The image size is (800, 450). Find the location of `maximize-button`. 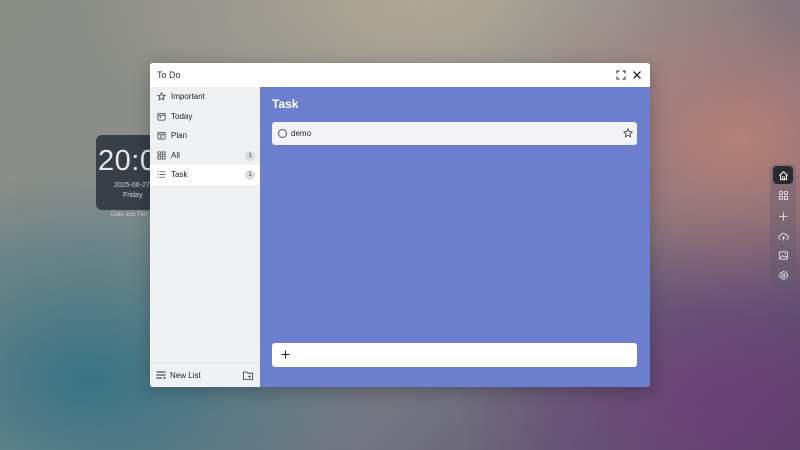

maximize-button is located at coordinates (621, 75).